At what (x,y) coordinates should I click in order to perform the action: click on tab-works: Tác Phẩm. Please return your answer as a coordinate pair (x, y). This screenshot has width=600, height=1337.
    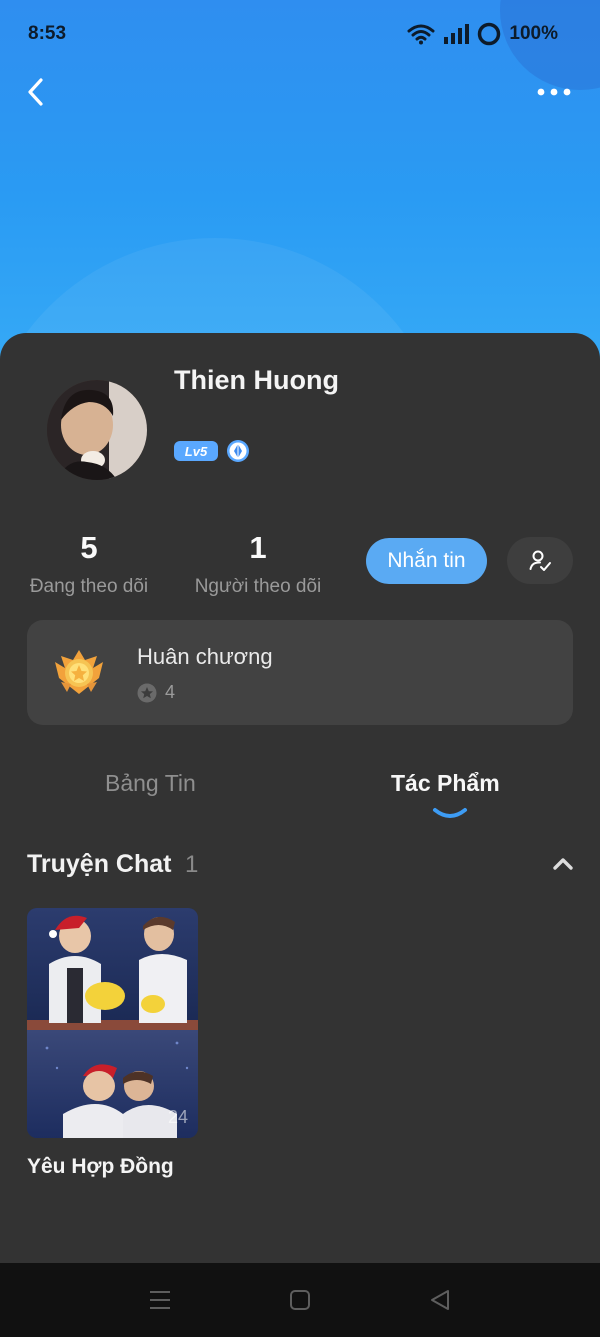
    Looking at the image, I should click on (445, 783).